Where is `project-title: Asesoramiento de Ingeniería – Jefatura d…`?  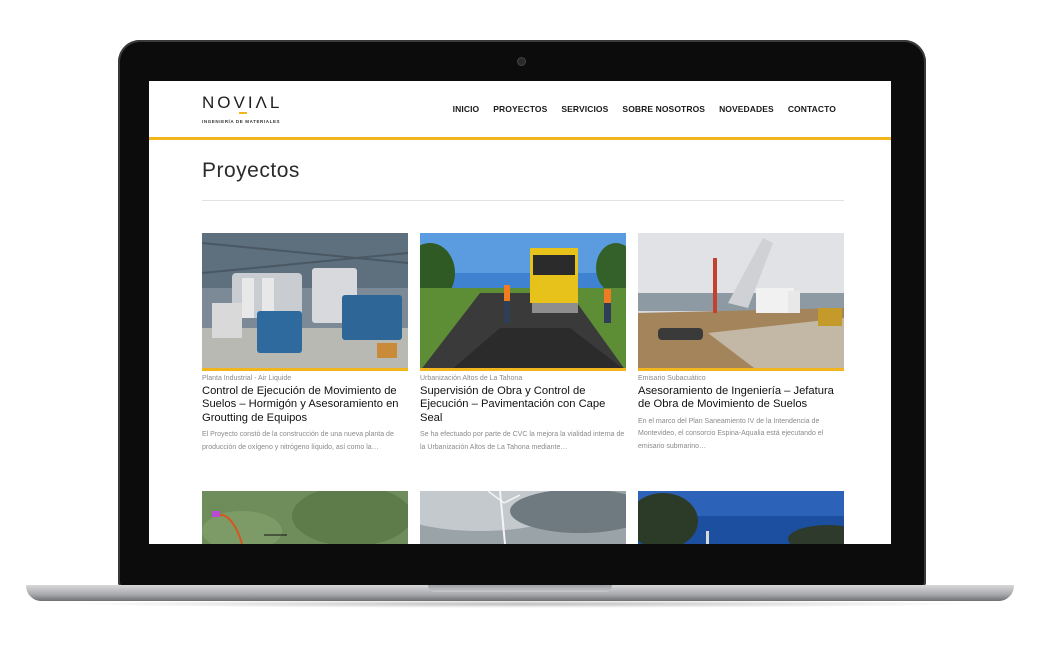
project-title: Asesoramiento de Ingeniería – Jefatura d… is located at coordinates (741, 398).